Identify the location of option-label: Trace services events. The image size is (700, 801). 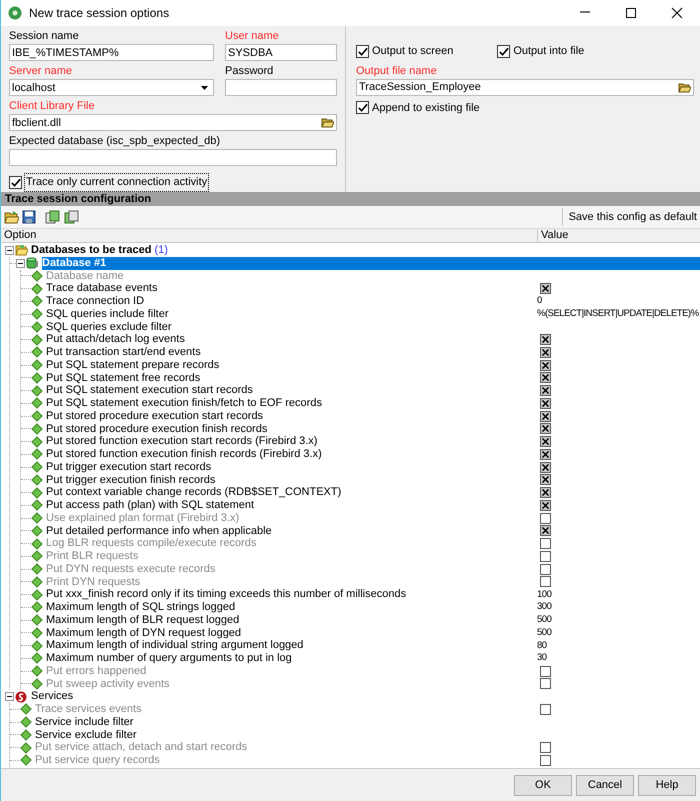
(88, 709).